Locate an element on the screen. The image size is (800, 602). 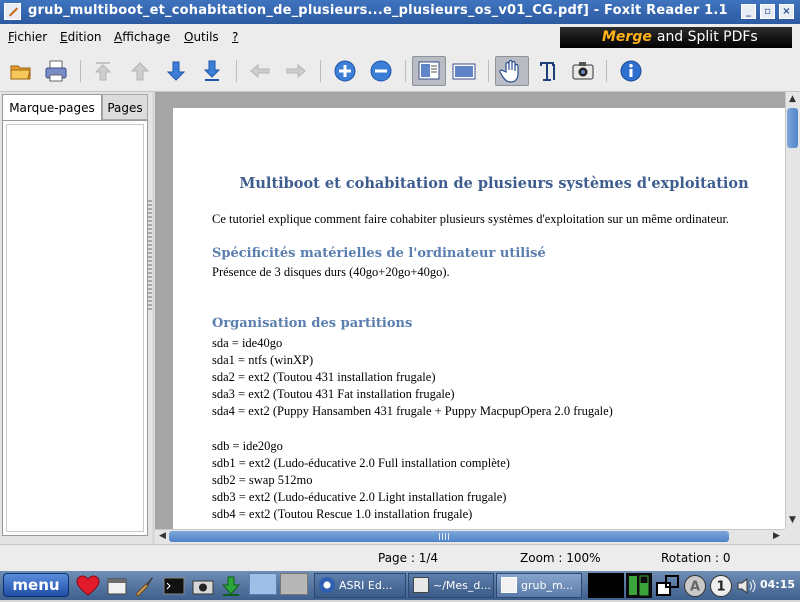
svg-text: A is located at coordinates (695, 587).